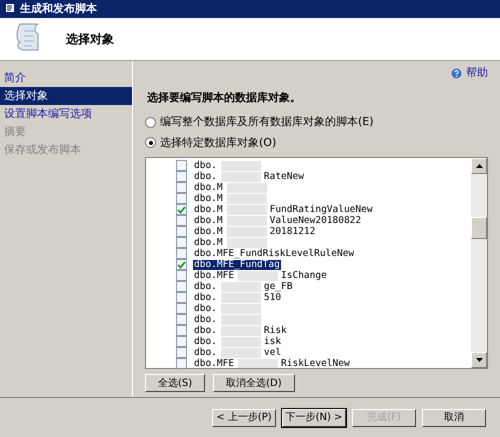 The width and height of the screenshot is (500, 437). Describe the element at coordinates (315, 363) in the screenshot. I see `object-name: RiskLevelNew` at that location.